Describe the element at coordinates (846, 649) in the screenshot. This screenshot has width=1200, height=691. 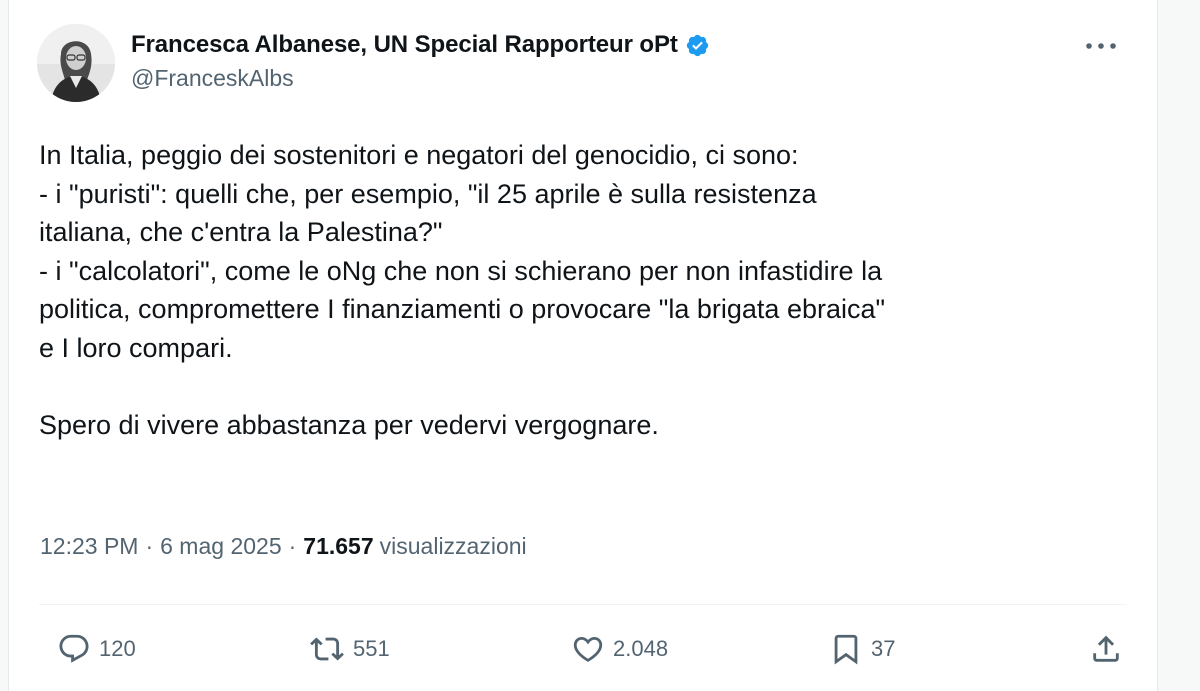
I see `bookmark-icon` at that location.